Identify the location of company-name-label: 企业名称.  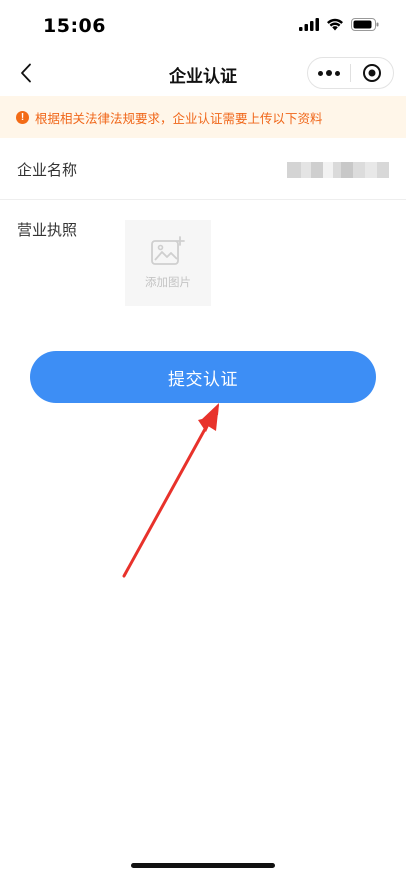
(47, 170).